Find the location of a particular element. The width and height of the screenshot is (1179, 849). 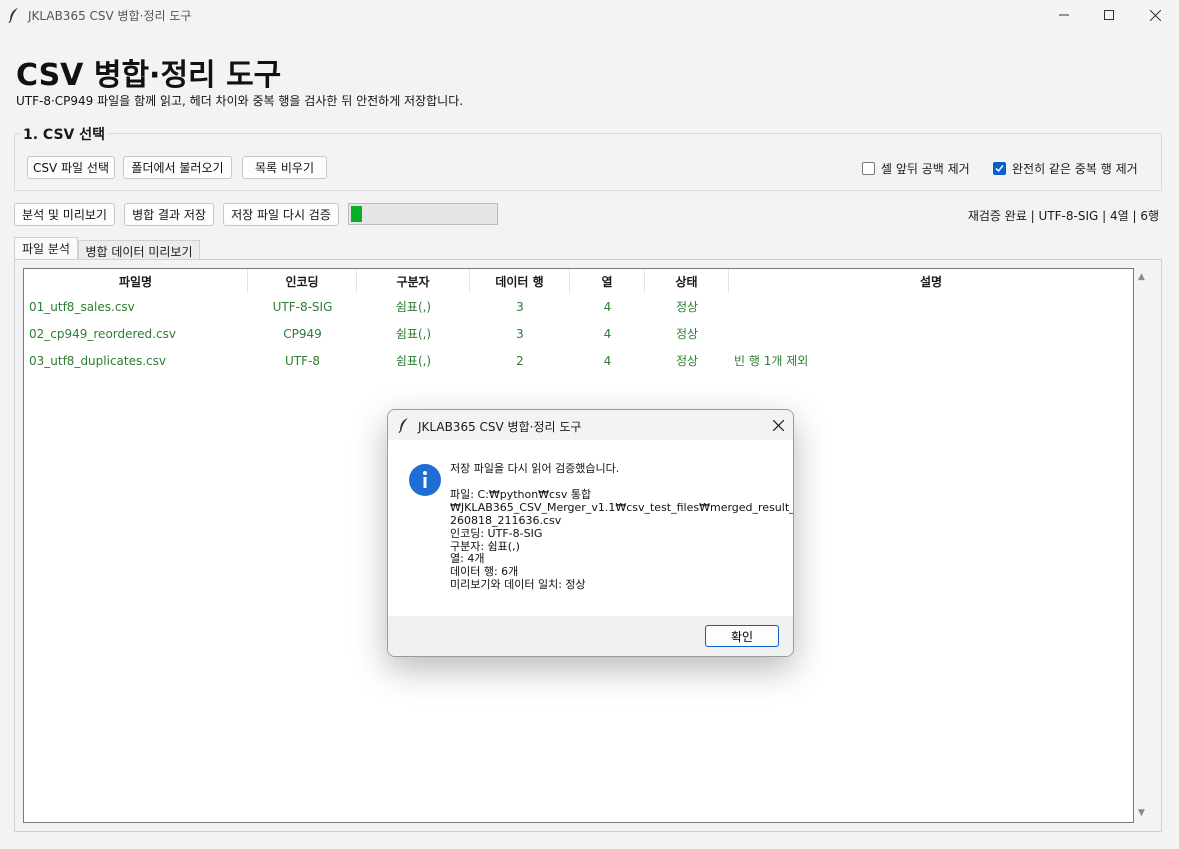

cell-encoding: UTF-8 is located at coordinates (302, 360).